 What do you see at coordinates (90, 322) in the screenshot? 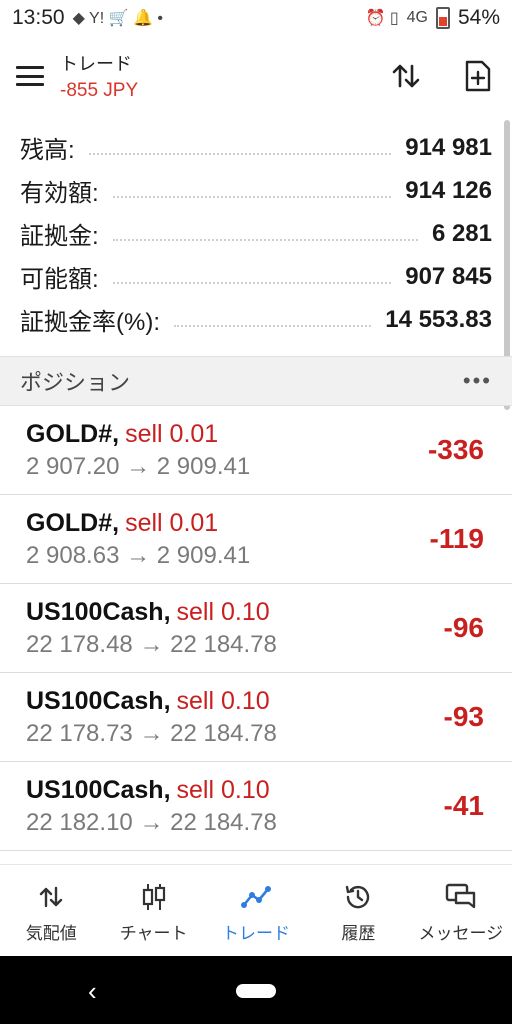
I see `summary-label: 証拠金率(%):` at bounding box center [90, 322].